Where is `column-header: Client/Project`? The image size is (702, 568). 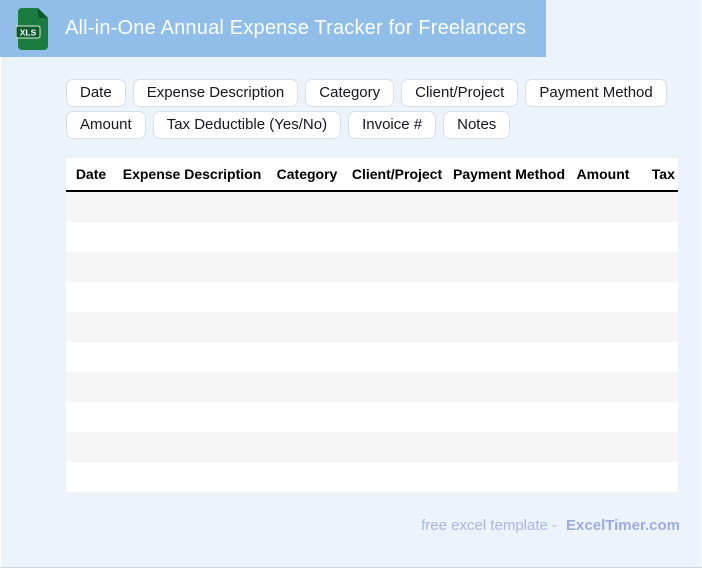 column-header: Client/Project is located at coordinates (397, 175).